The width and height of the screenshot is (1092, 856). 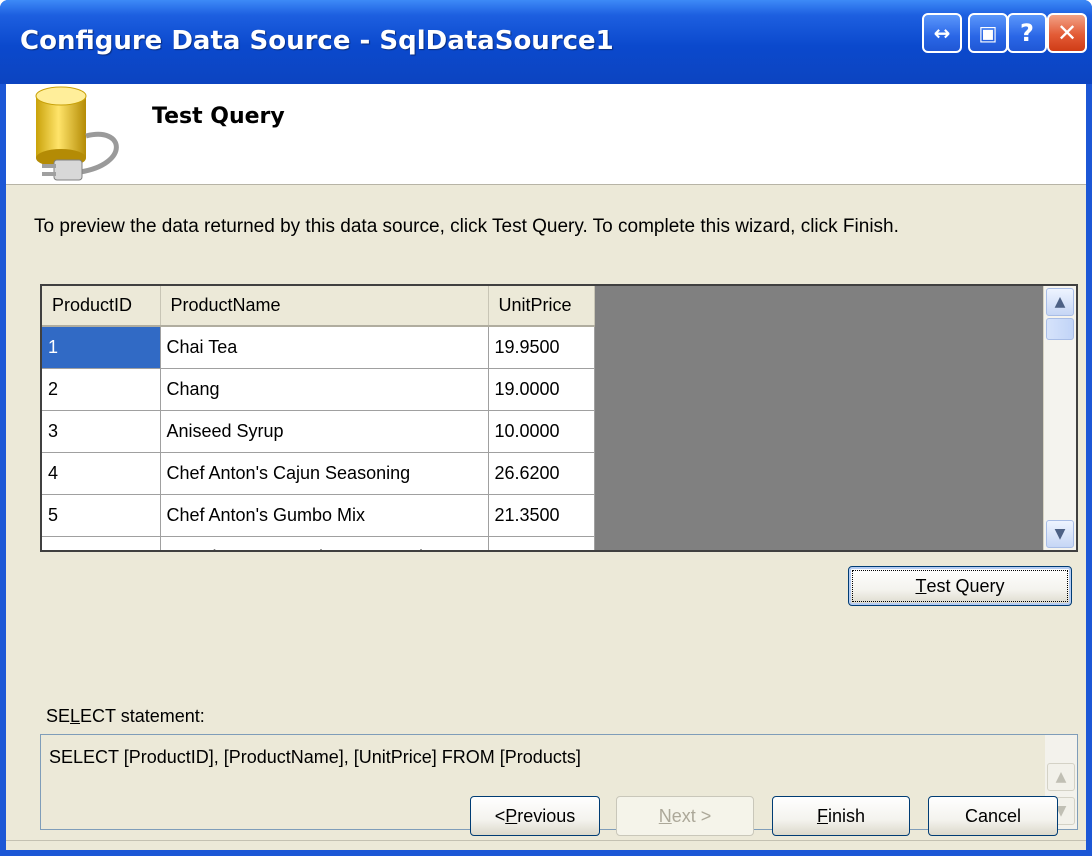 I want to click on cell-productid: 1, so click(x=101, y=347).